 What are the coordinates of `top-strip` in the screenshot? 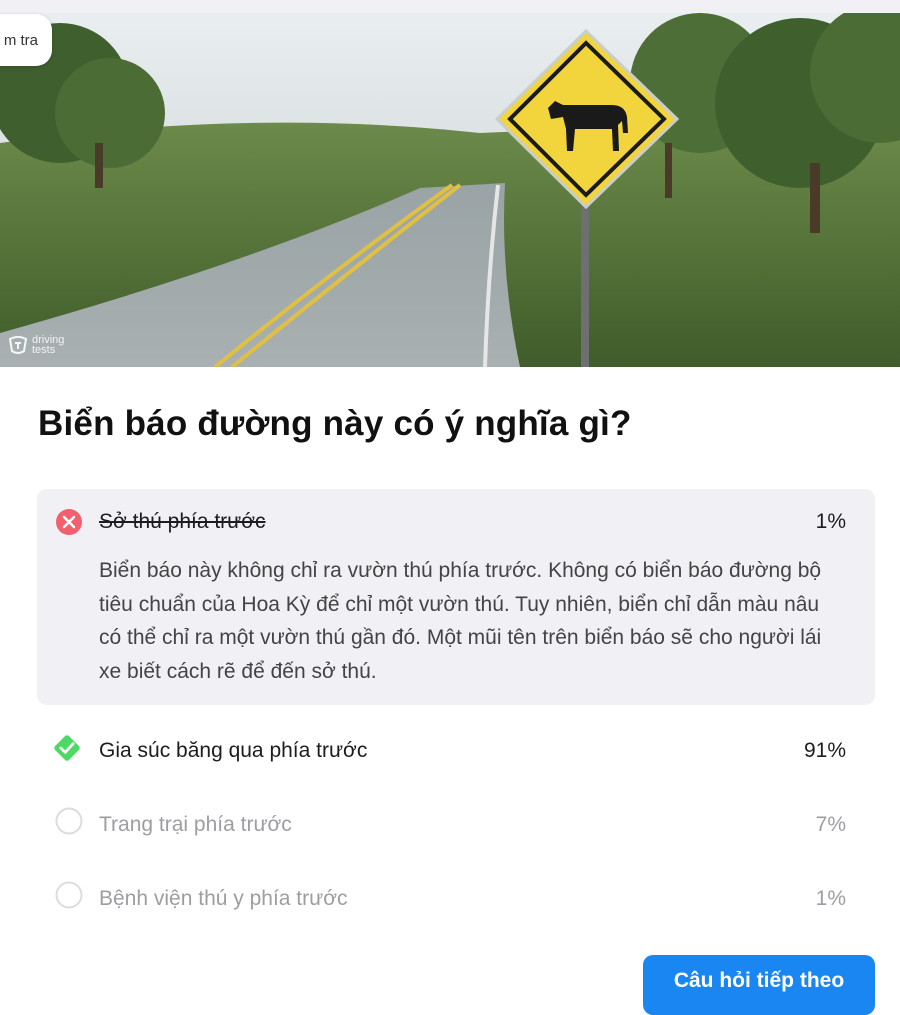 It's located at (450, 6).